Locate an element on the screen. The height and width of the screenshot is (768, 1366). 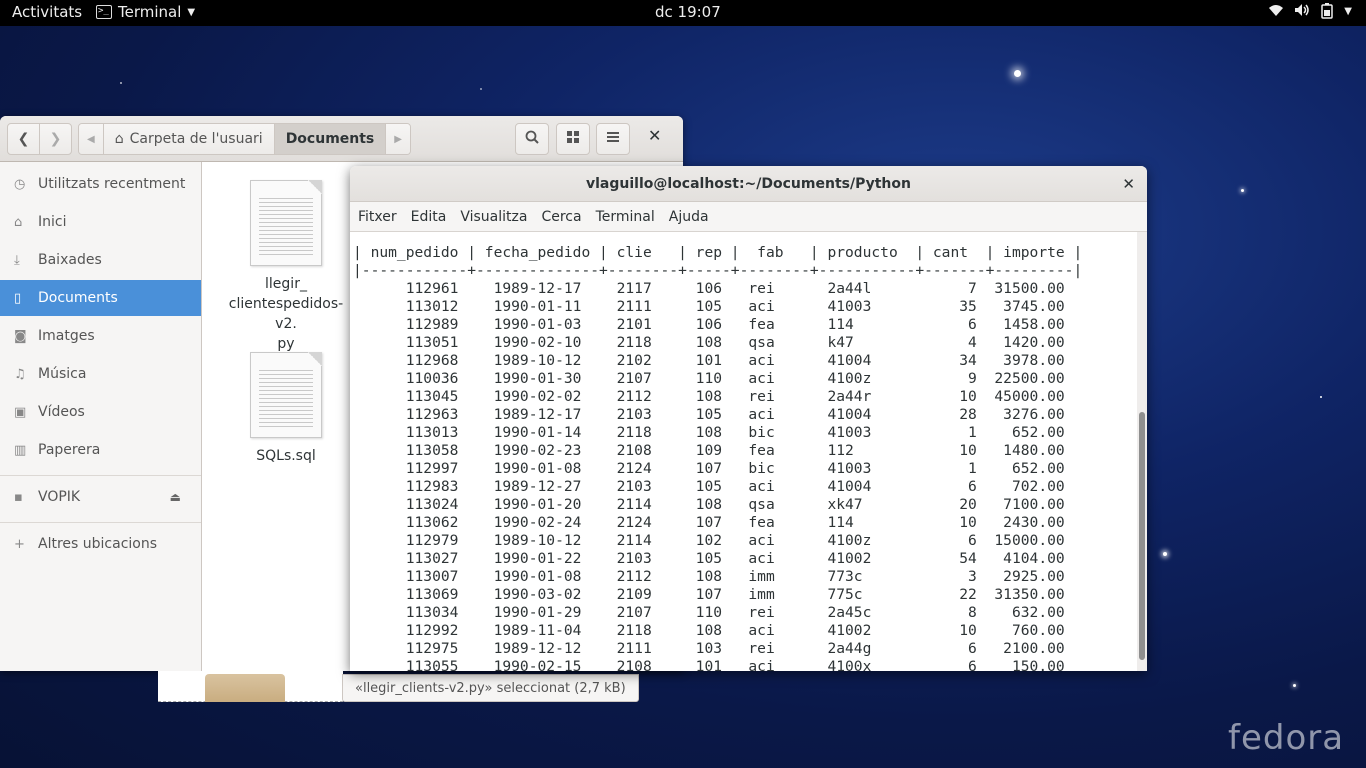
sidebar-item-label: Paperera is located at coordinates (69, 450).